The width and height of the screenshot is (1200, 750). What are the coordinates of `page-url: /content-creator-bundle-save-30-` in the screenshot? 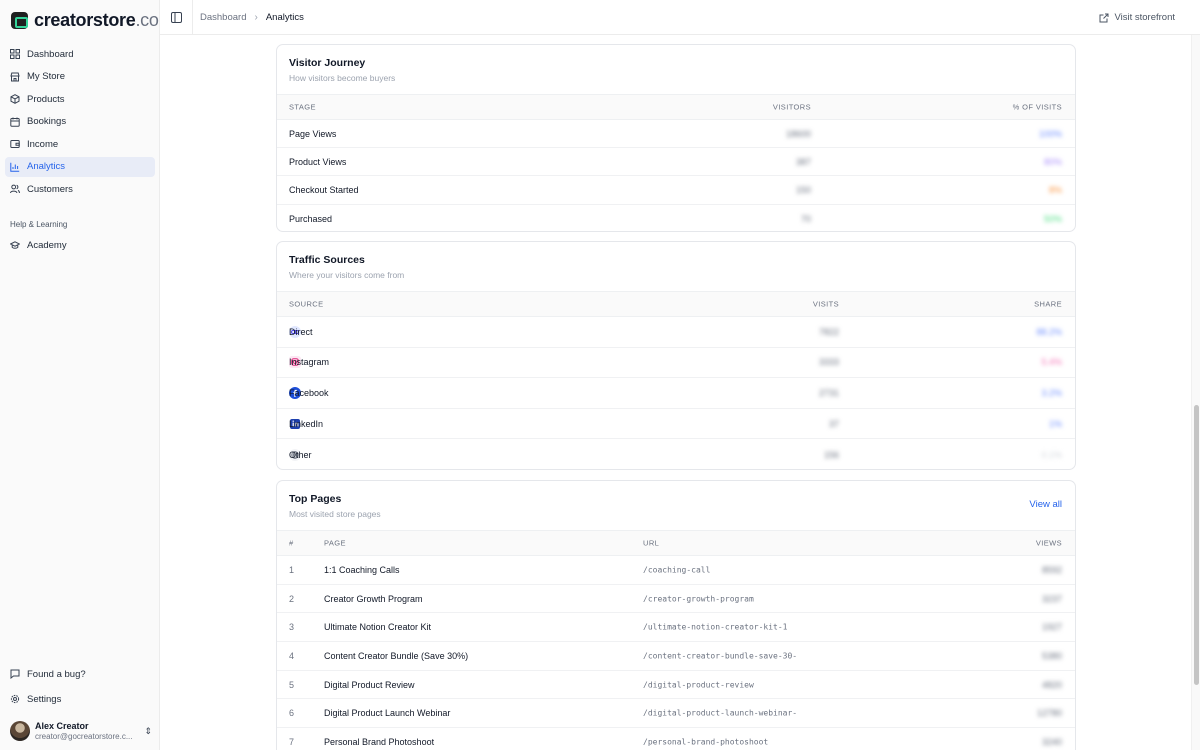 It's located at (720, 656).